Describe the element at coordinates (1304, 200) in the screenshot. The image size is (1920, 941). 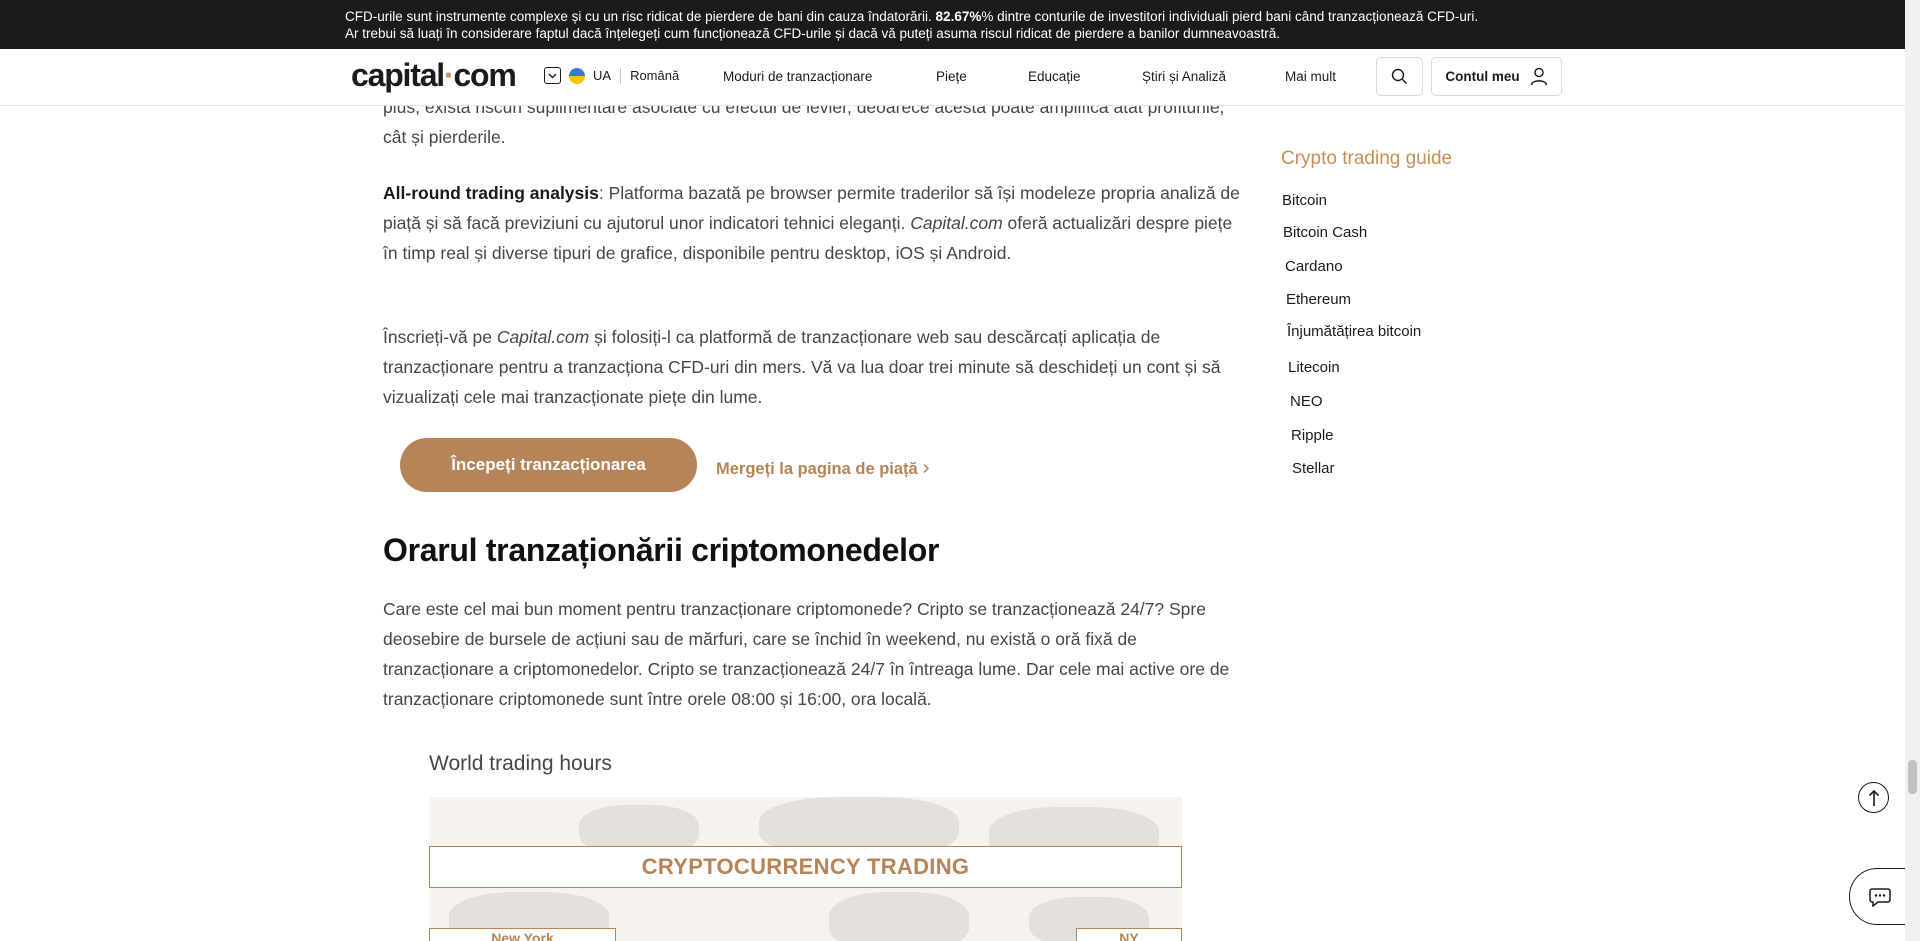
I see `sidebar-item-bitcoin: Bitcoin` at that location.